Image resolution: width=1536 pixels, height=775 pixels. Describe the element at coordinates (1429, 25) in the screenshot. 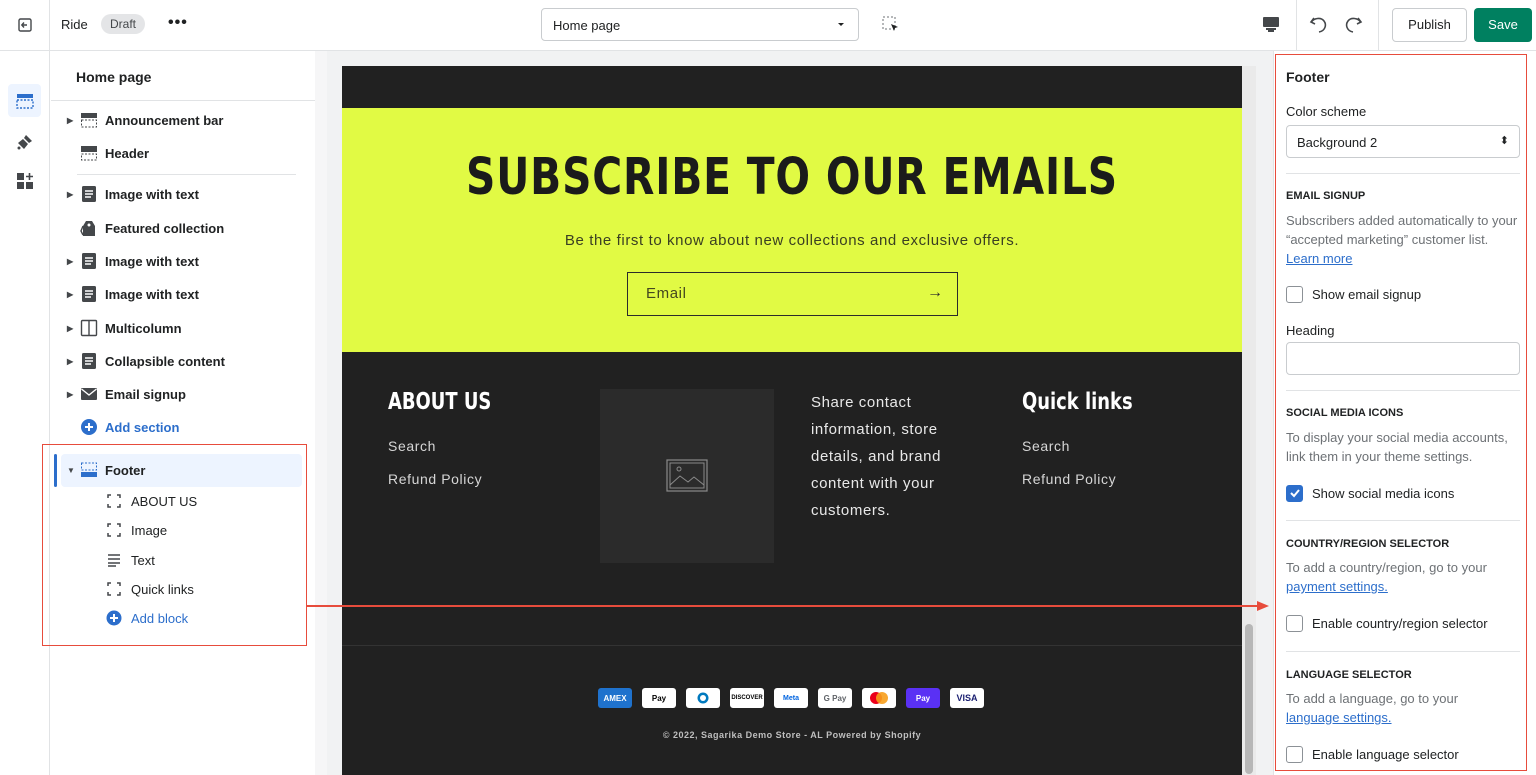

I see `publish-button: Publish` at that location.